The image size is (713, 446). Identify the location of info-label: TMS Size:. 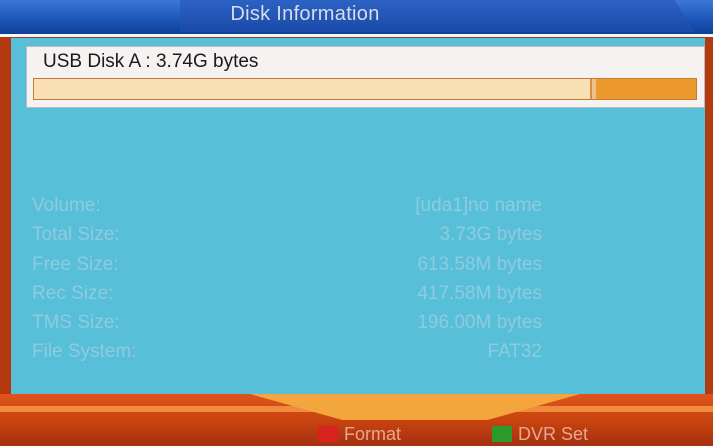
(76, 322).